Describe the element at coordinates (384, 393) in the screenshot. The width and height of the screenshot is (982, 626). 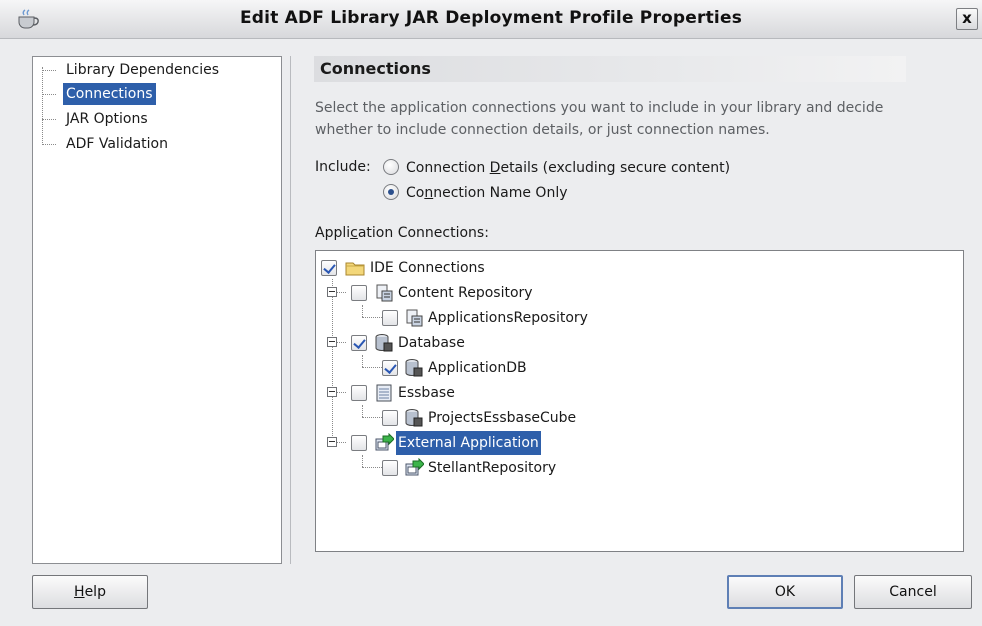
I see `essbase-icon` at that location.